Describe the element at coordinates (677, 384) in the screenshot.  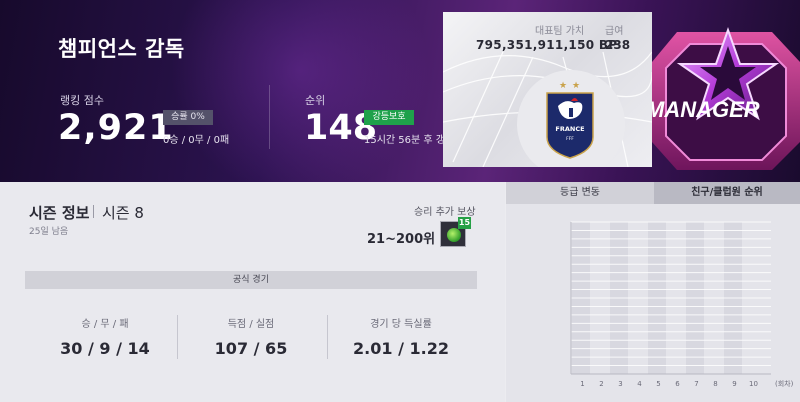
I see `x-tick-label: 6` at that location.